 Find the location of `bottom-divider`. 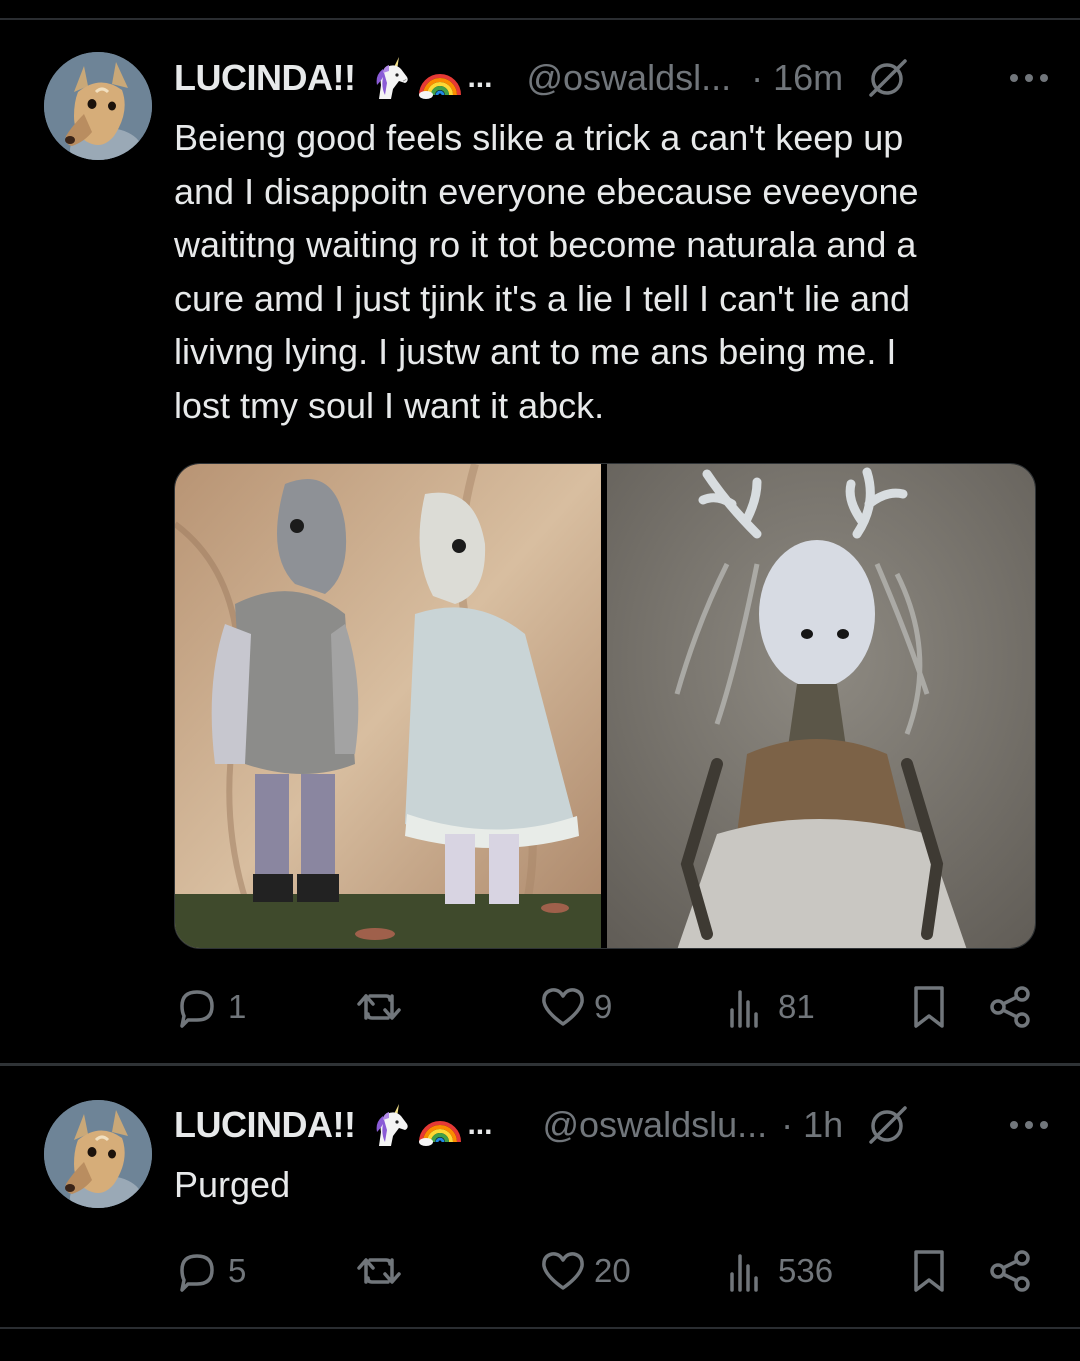

bottom-divider is located at coordinates (540, 1328).